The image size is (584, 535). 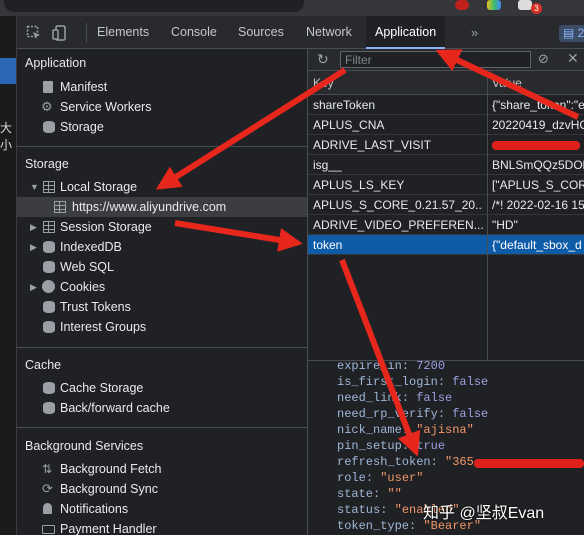 What do you see at coordinates (372, 145) in the screenshot?
I see `row-key: ADRIVE_LAST_VISIT` at bounding box center [372, 145].